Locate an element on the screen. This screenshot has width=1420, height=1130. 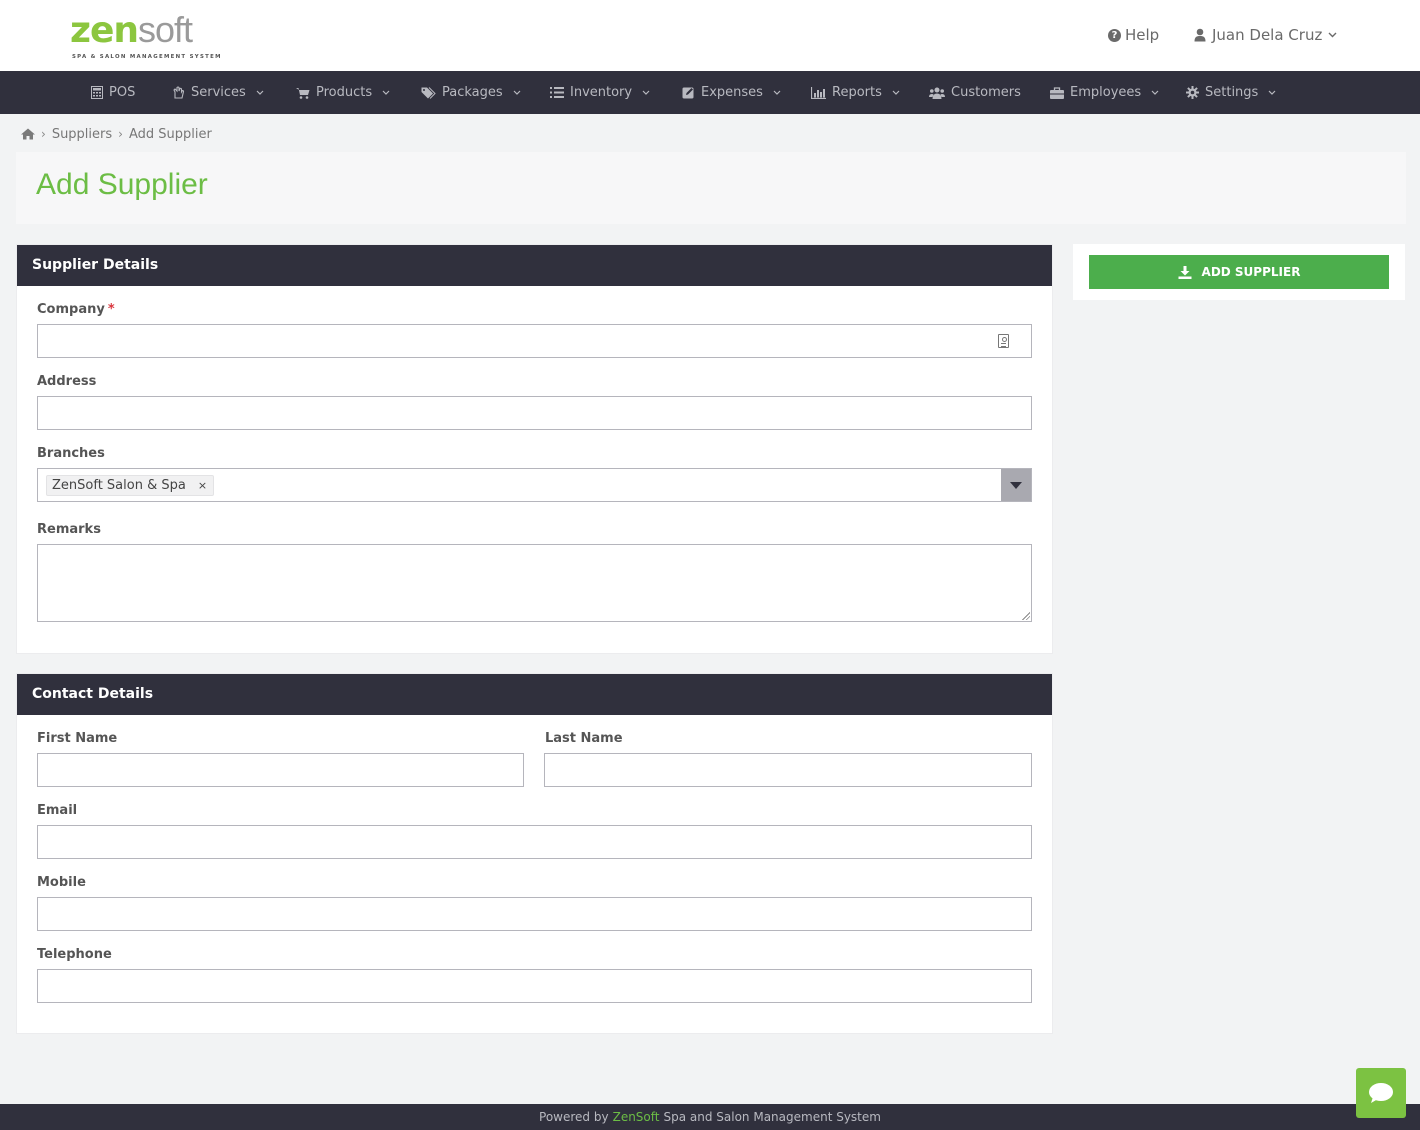
actions-card: ADD SUPPLIER is located at coordinates (1239, 272).